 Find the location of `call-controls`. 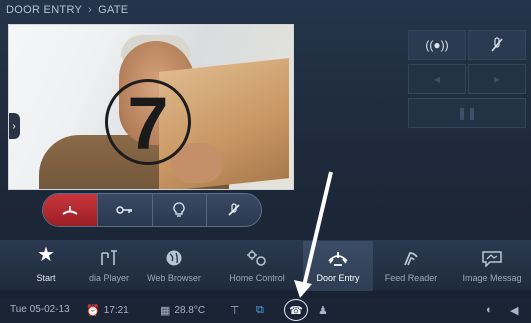

call-controls is located at coordinates (152, 210).